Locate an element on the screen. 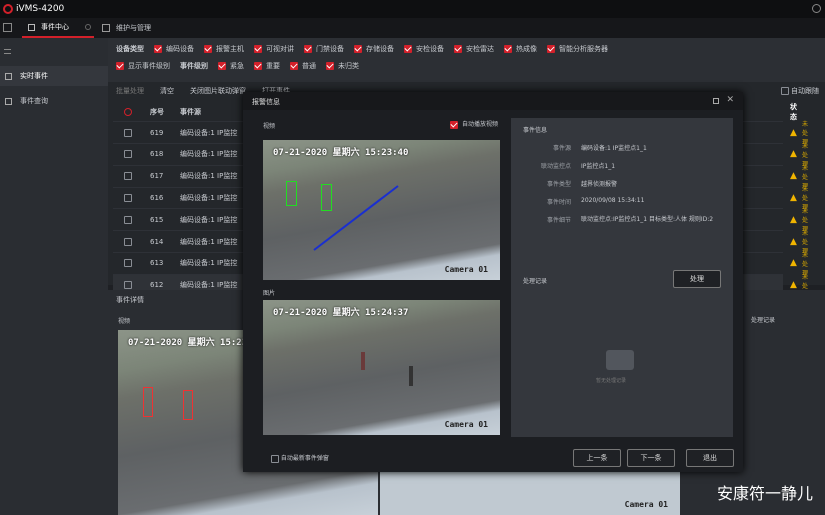  row-no: 612 is located at coordinates (157, 285).